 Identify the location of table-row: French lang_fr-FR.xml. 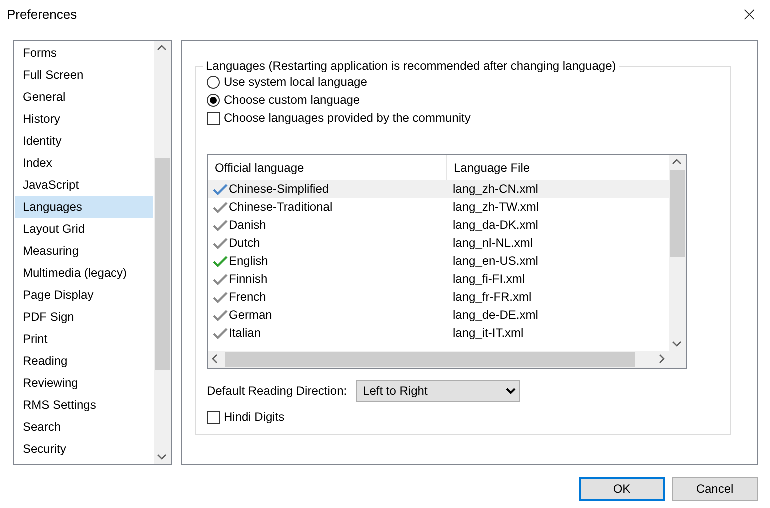
(438, 297).